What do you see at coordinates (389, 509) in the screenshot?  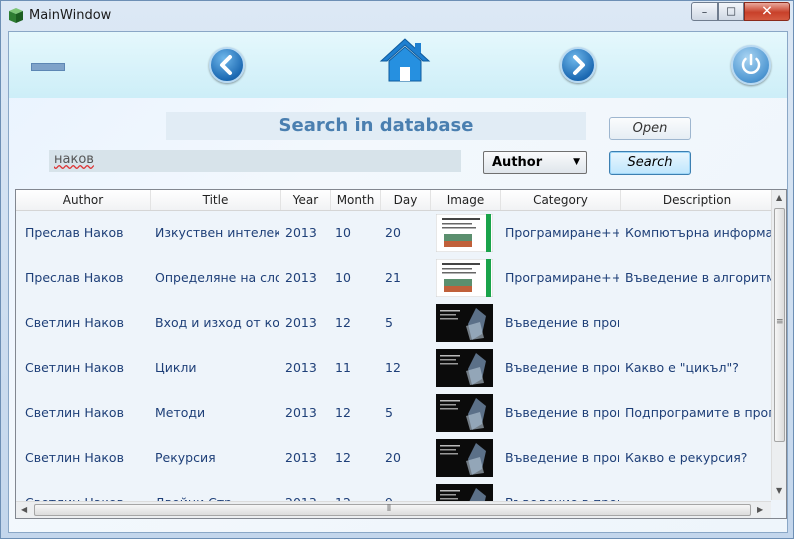 I see `grip-icon: ⦀` at bounding box center [389, 509].